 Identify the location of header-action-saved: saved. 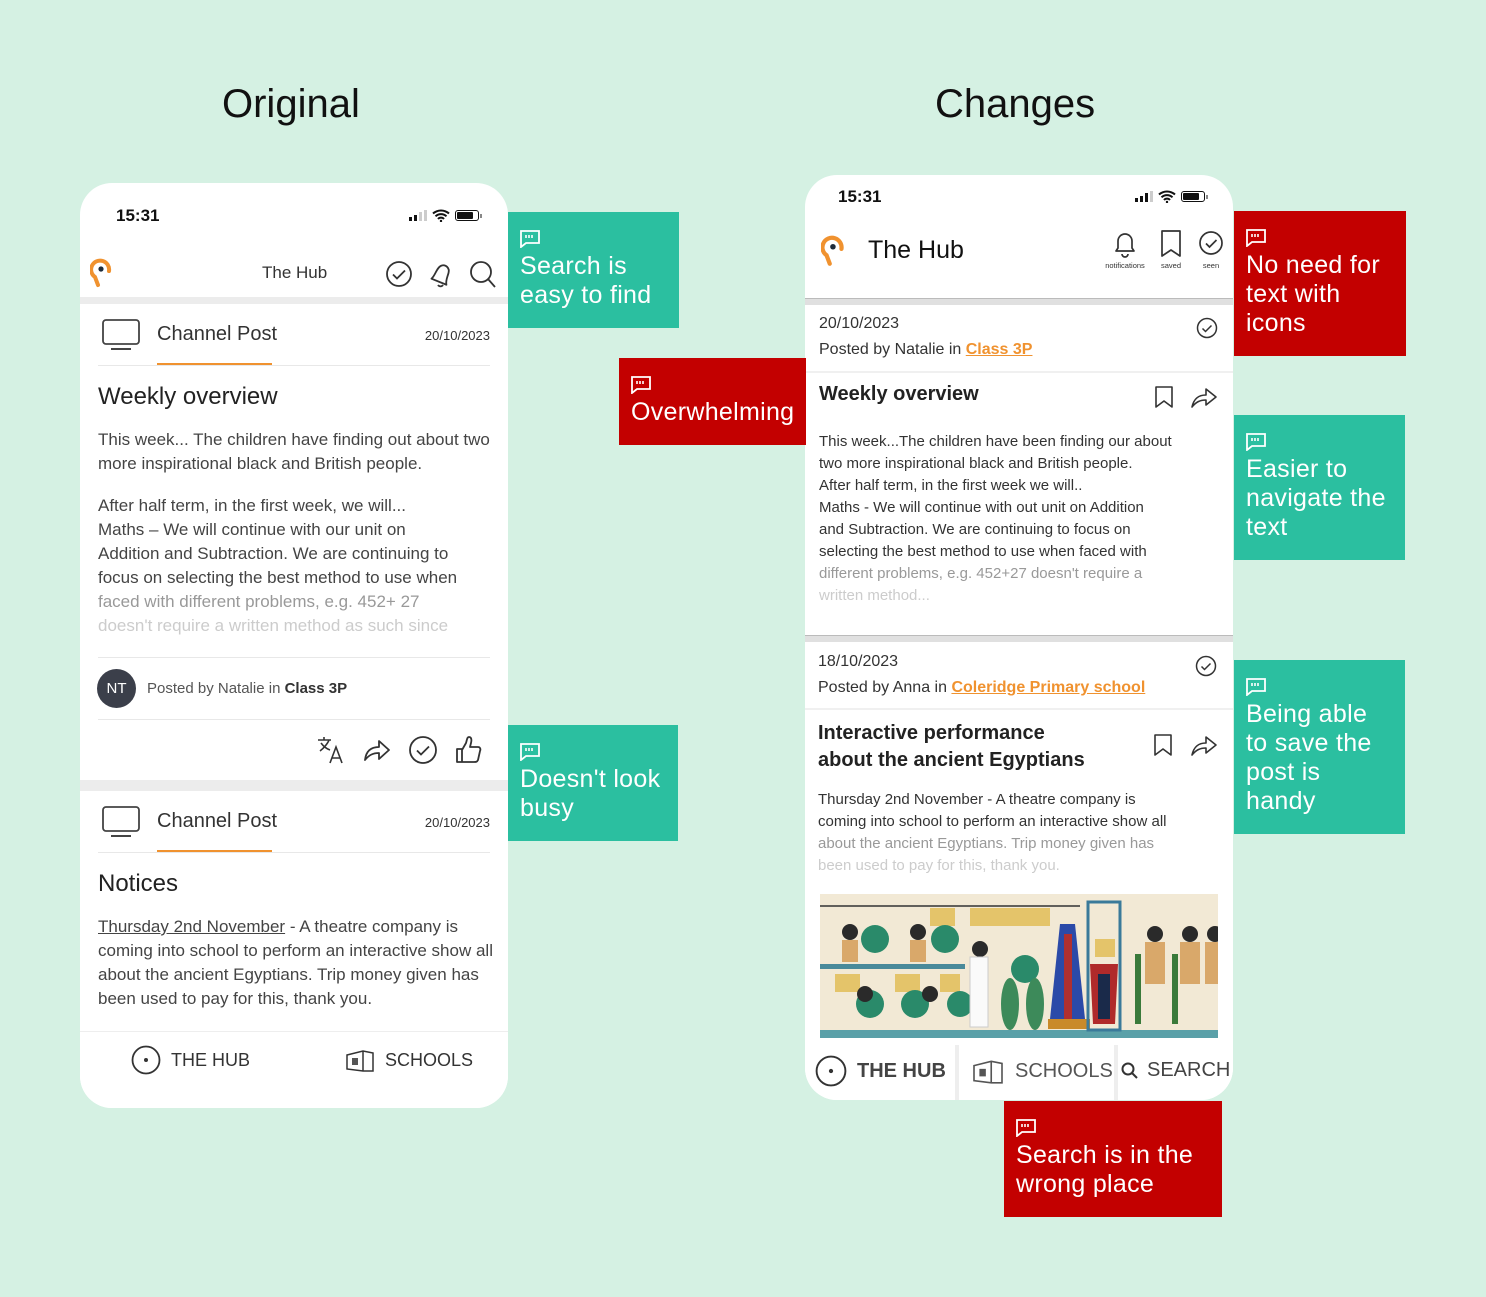
(1171, 249).